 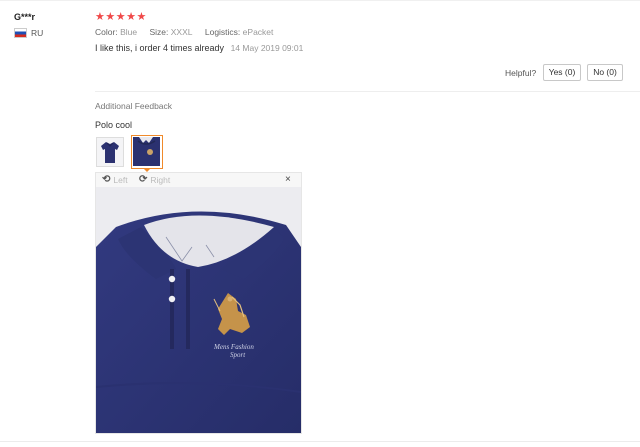 I want to click on country-code: RU, so click(x=37, y=33).